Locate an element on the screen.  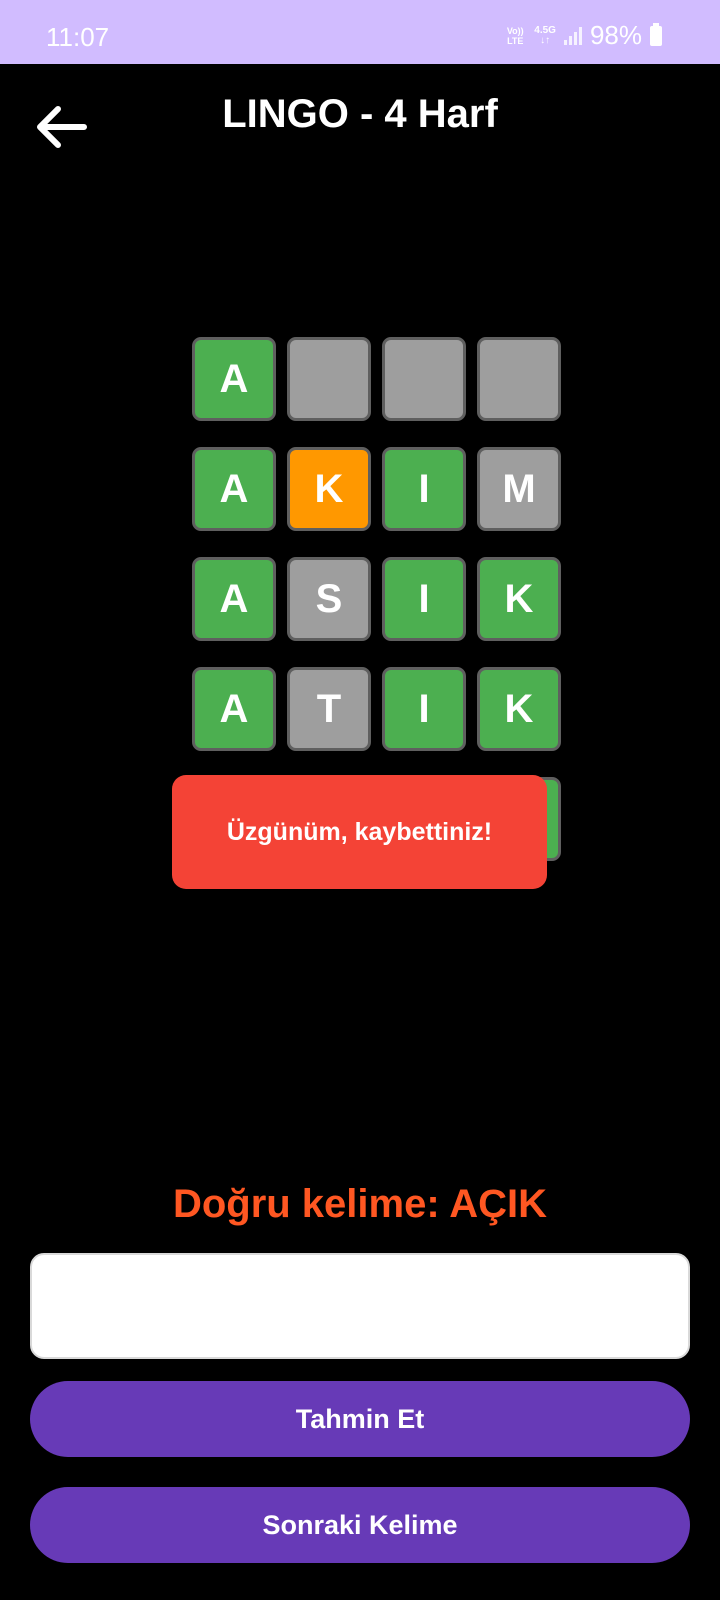
correct-word-text: Doğru kelime: AÇIK is located at coordinates (360, 1204).